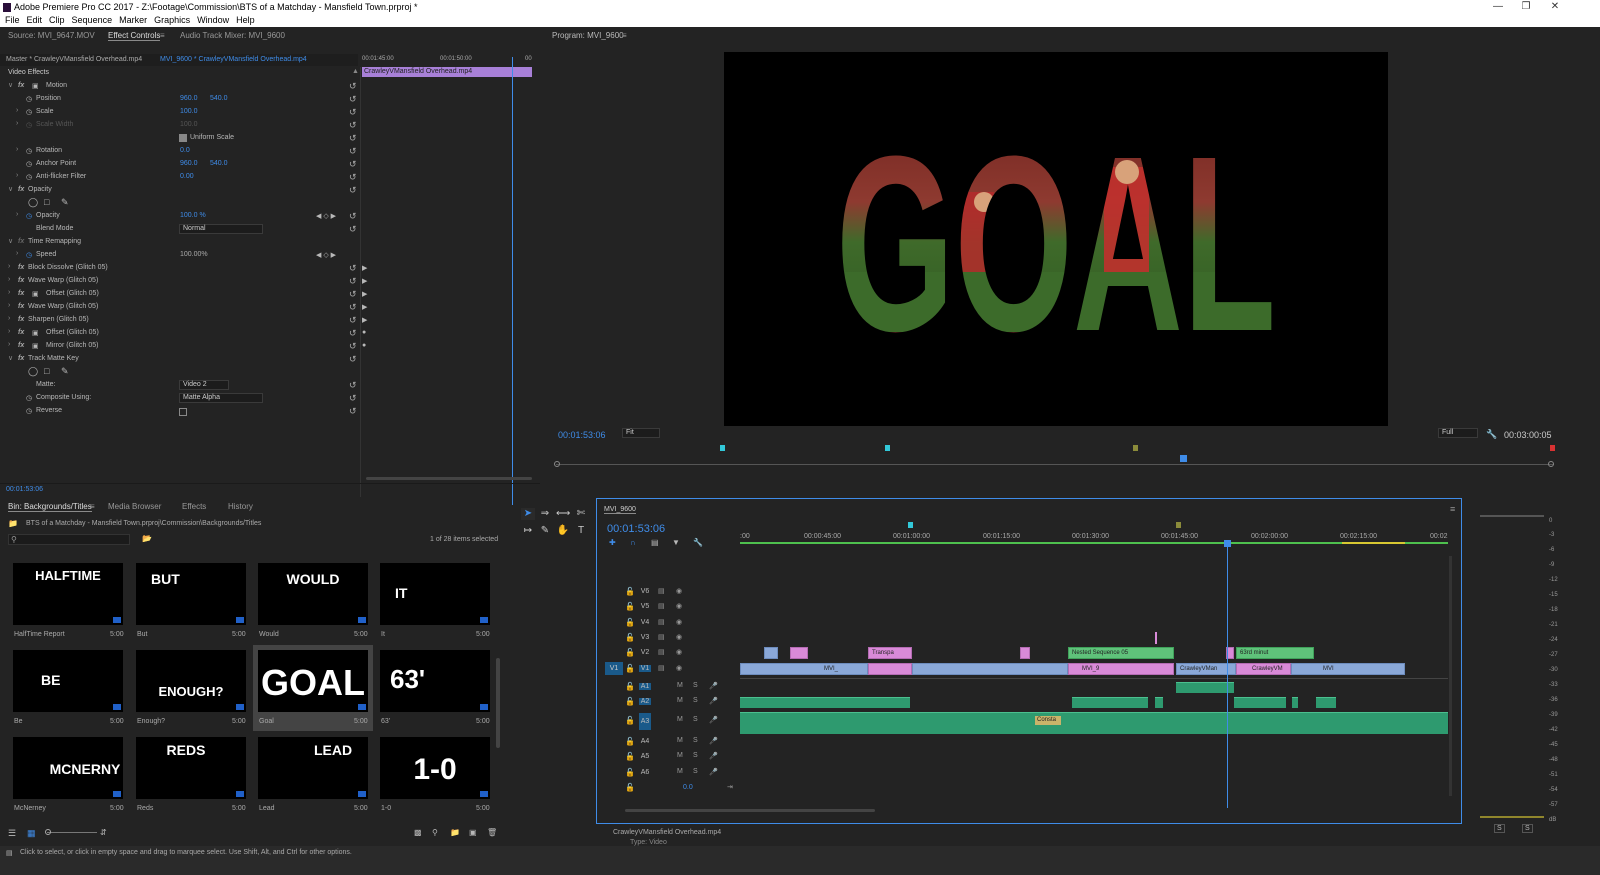 The height and width of the screenshot is (875, 1600). What do you see at coordinates (180, 190) in the screenshot?
I see `opacity-effect: ∨ fx Opacity ↺` at bounding box center [180, 190].